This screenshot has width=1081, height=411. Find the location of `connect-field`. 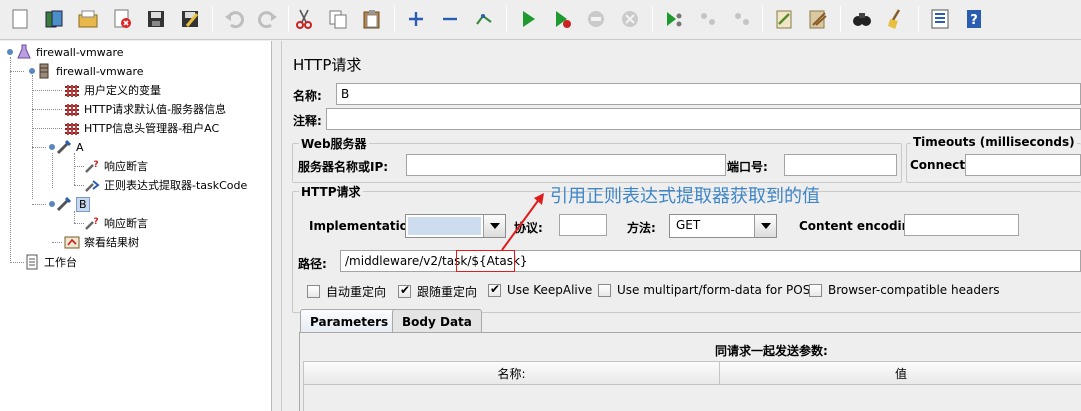

connect-field is located at coordinates (1023, 165).